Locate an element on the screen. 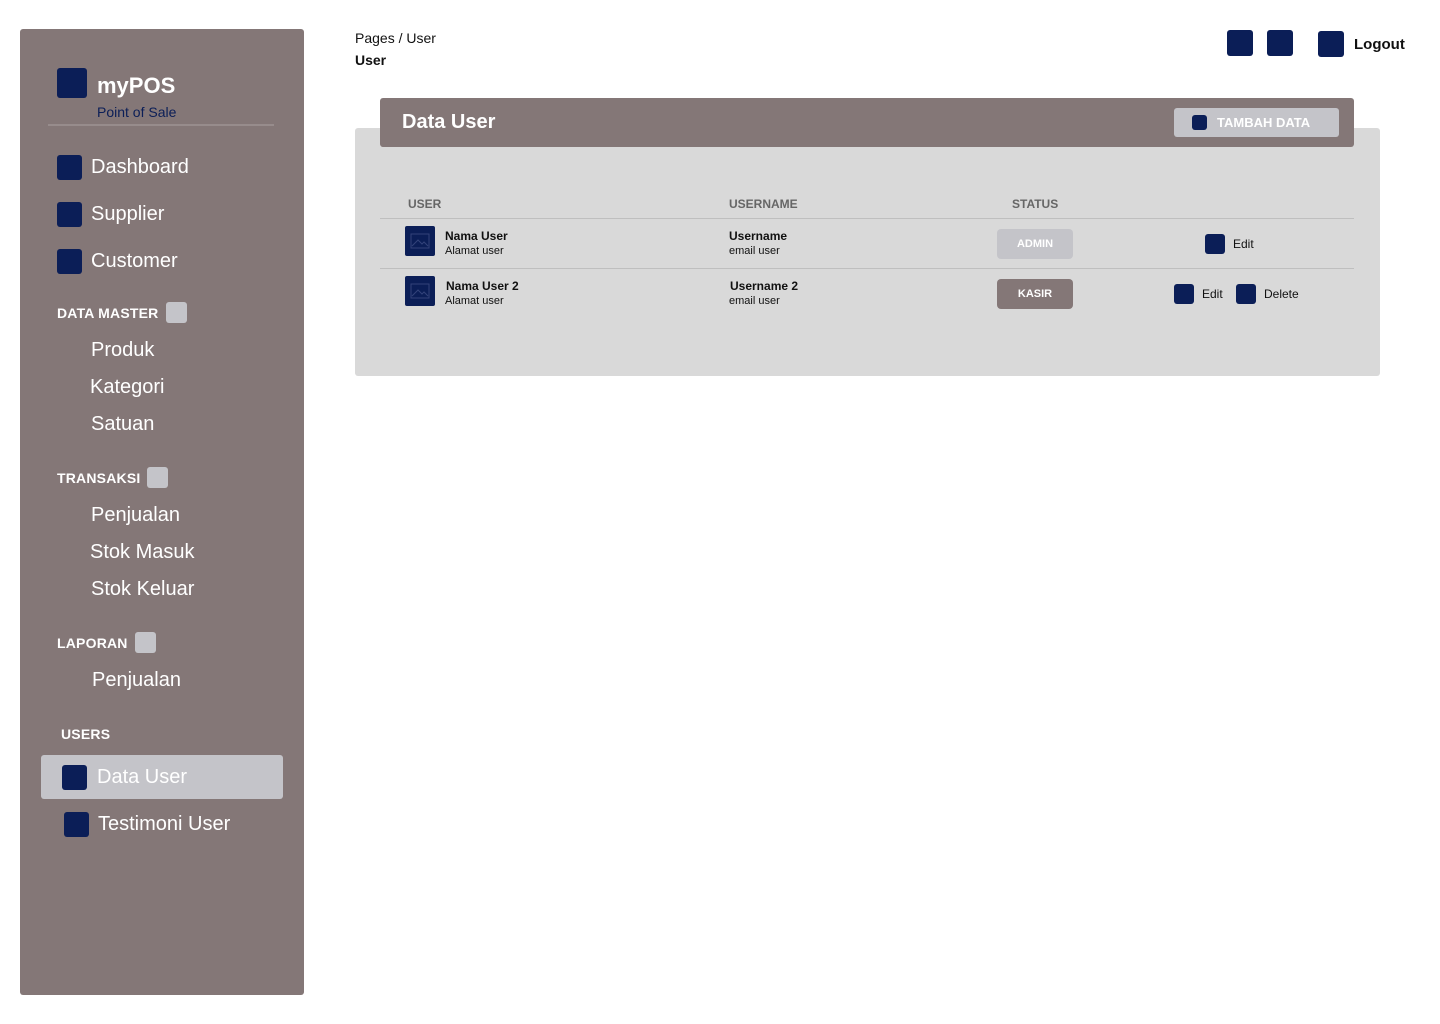  section-laporan: LAPORAN is located at coordinates (106, 642).